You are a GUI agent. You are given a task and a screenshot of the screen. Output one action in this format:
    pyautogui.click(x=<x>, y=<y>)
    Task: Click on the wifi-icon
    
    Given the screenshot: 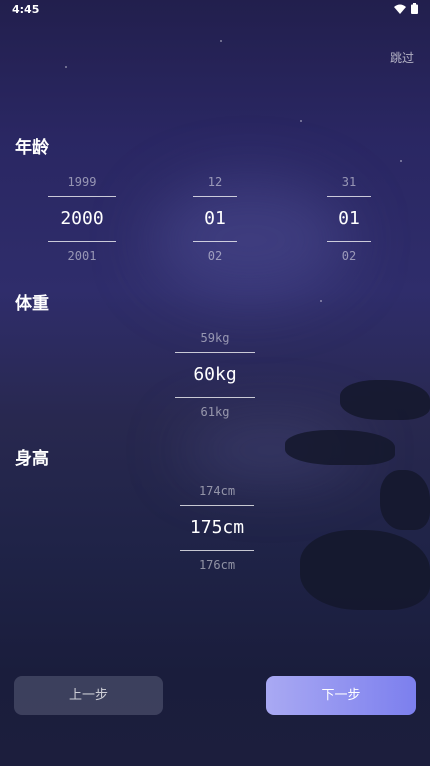 What is the action you would take?
    pyautogui.click(x=400, y=9)
    